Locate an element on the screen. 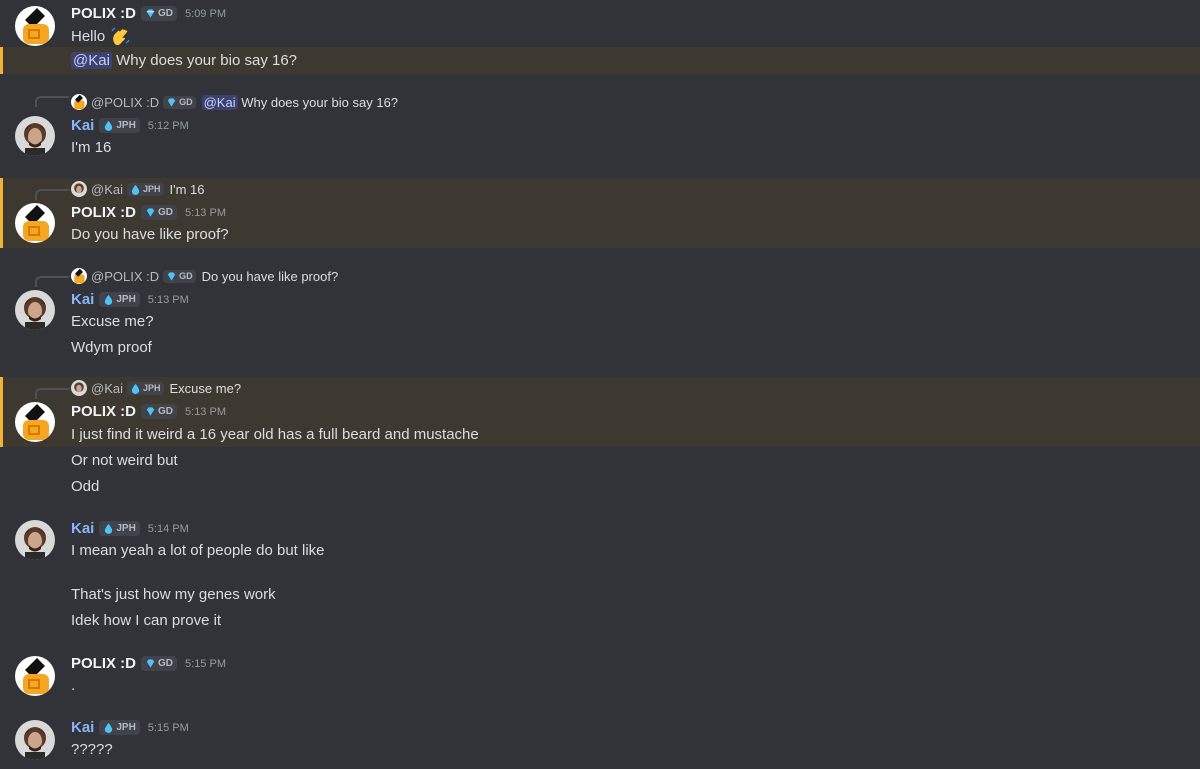  reply-text: I'm 16 is located at coordinates (187, 189).